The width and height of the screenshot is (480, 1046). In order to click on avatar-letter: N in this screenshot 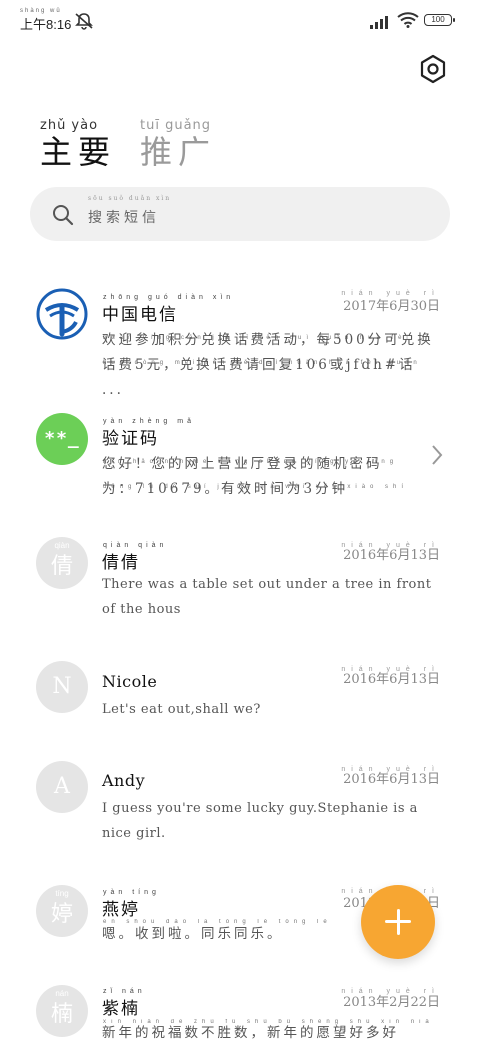, I will do `click(62, 686)`.